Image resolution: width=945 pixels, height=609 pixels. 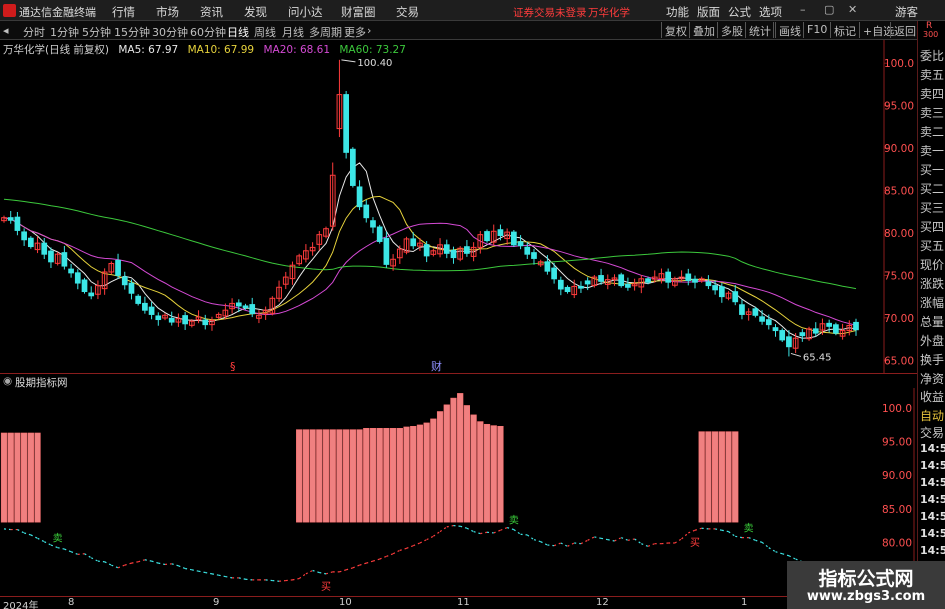 I want to click on button-statistics: 统计, so click(x=759, y=30).